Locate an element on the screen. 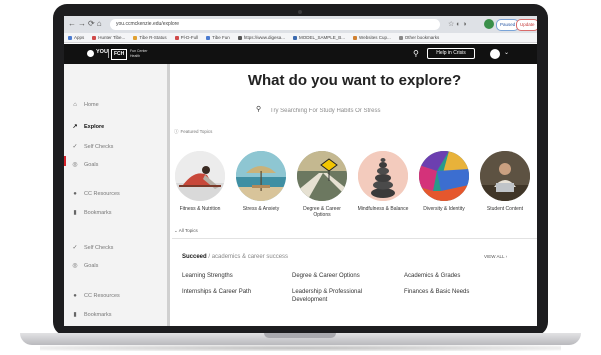 Image resolution: width=601 pixels, height=355 pixels. bookmark-item: Pl-D-Full is located at coordinates (186, 37).